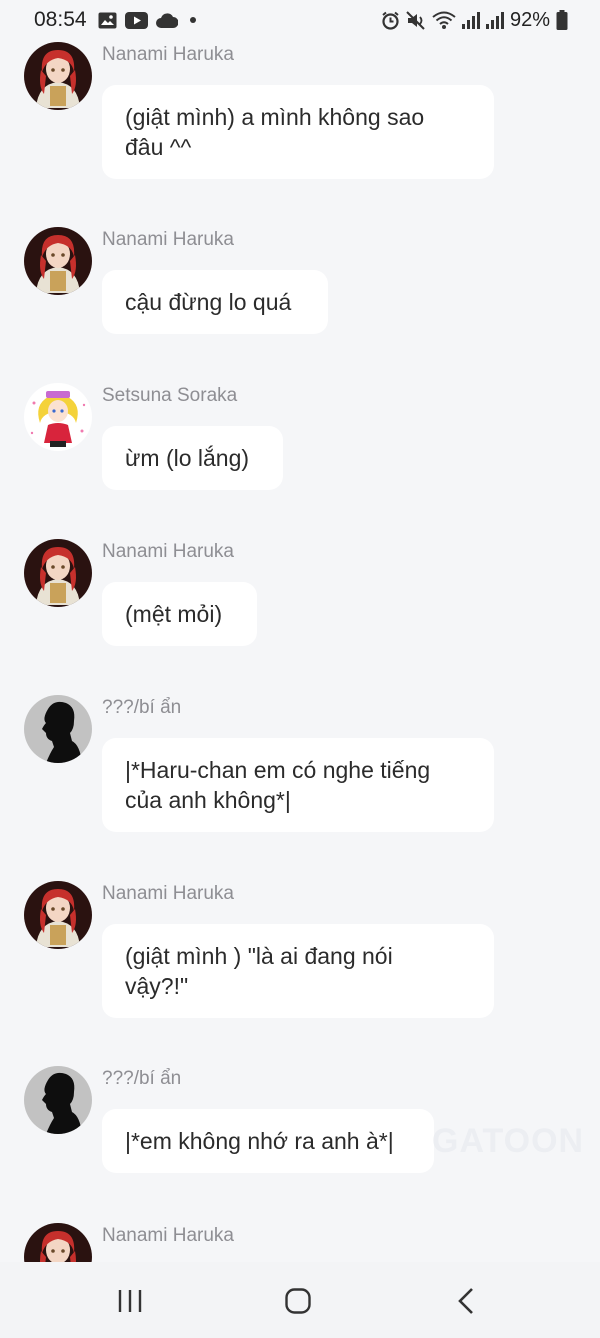  What do you see at coordinates (390, 20) in the screenshot?
I see `alarm-icon` at bounding box center [390, 20].